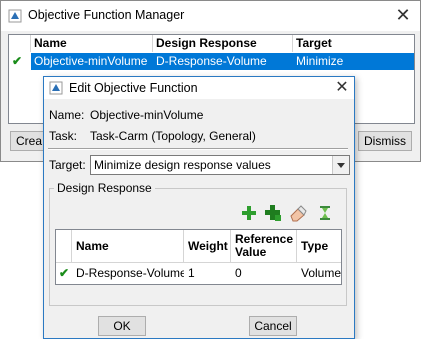 The width and height of the screenshot is (421, 339). What do you see at coordinates (340, 165) in the screenshot?
I see `chevron-down-icon` at bounding box center [340, 165].